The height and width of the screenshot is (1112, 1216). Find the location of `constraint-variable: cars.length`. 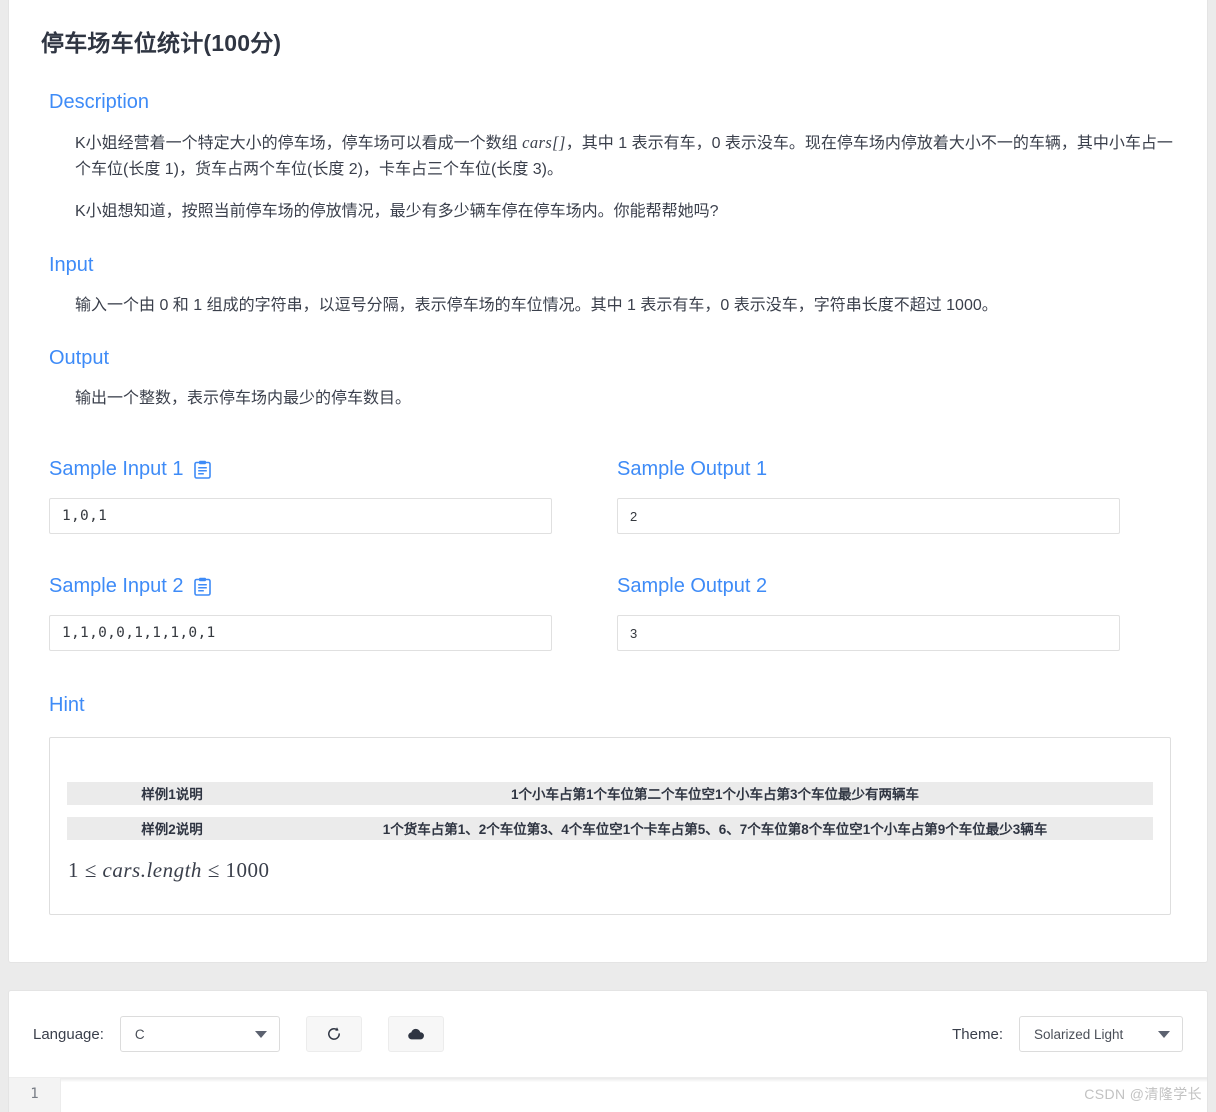

constraint-variable: cars.length is located at coordinates (152, 869).